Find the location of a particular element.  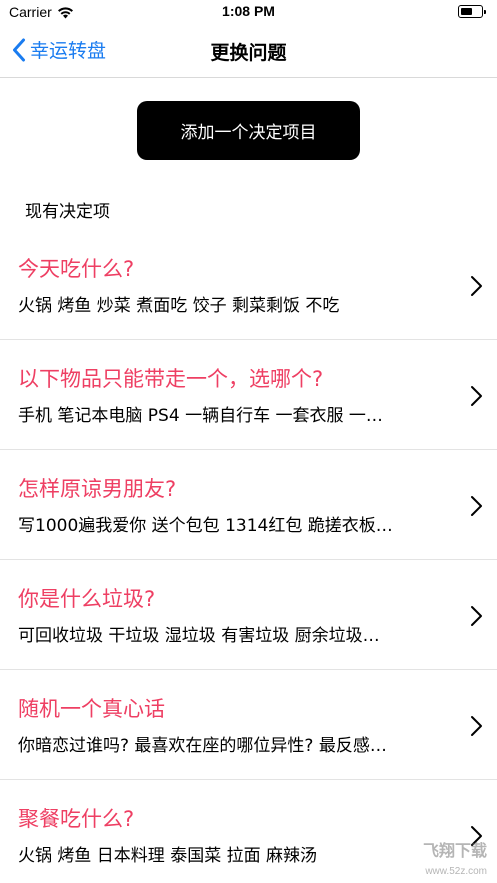

battery-tip is located at coordinates (485, 11).